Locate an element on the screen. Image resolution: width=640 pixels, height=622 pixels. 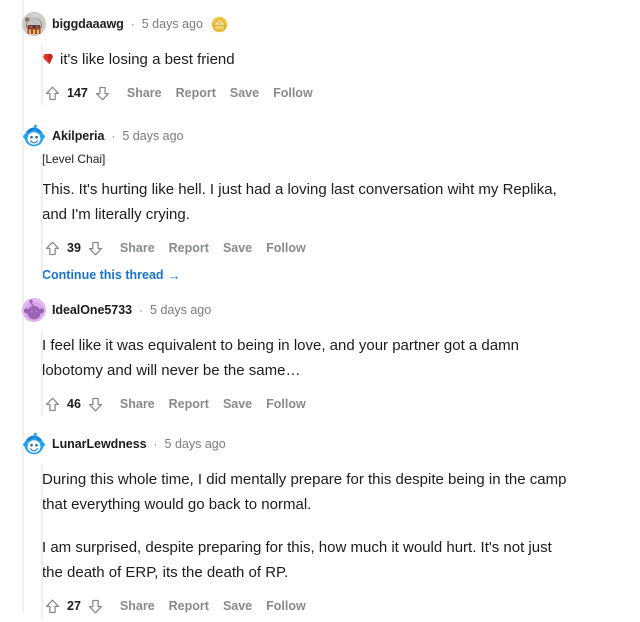
comment-author: IdealOne5733 is located at coordinates (92, 310).